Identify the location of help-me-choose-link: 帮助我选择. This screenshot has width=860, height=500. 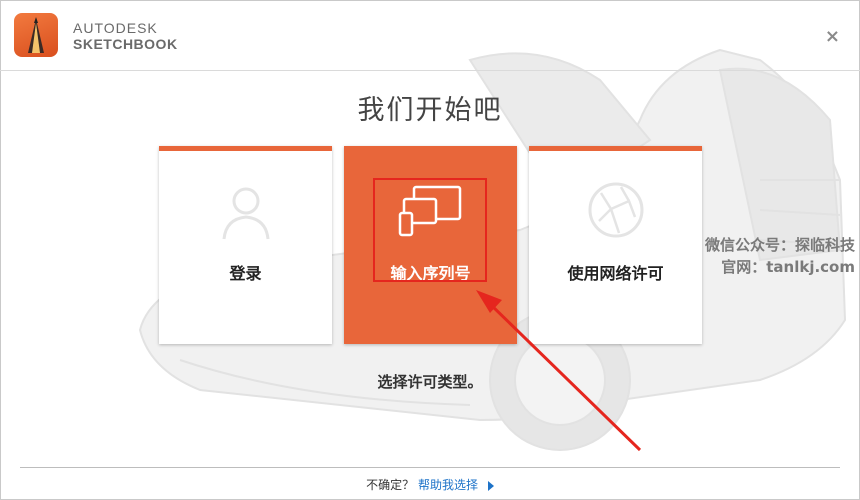
(448, 485).